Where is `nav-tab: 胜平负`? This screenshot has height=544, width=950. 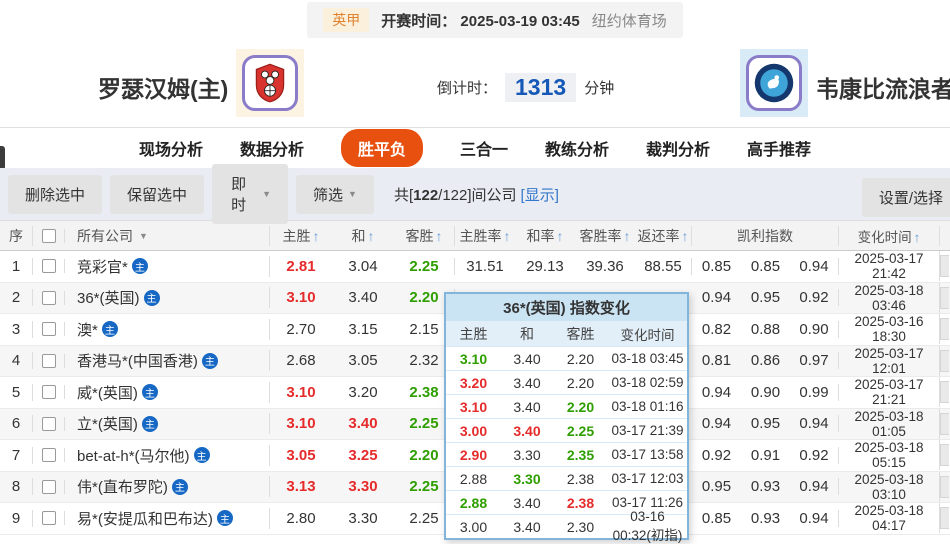
nav-tab: 胜平负 is located at coordinates (381, 148).